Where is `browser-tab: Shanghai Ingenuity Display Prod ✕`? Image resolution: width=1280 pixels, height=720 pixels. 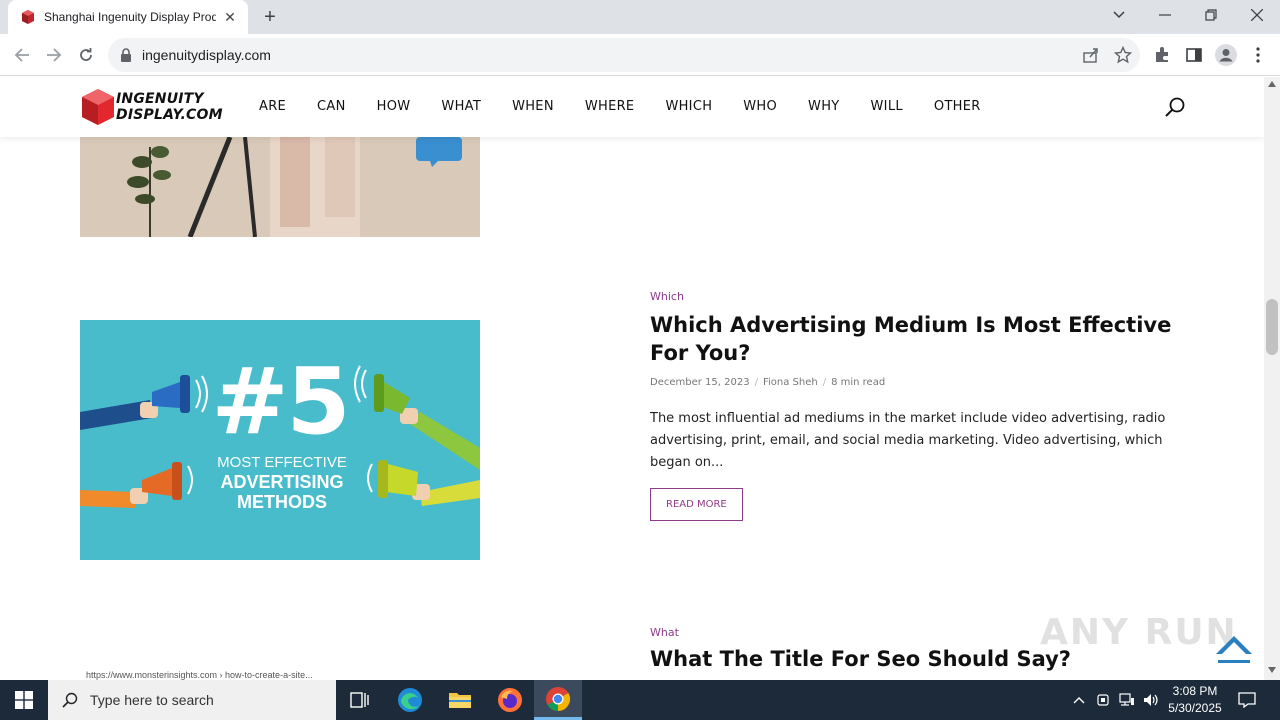 browser-tab: Shanghai Ingenuity Display Prod ✕ is located at coordinates (128, 17).